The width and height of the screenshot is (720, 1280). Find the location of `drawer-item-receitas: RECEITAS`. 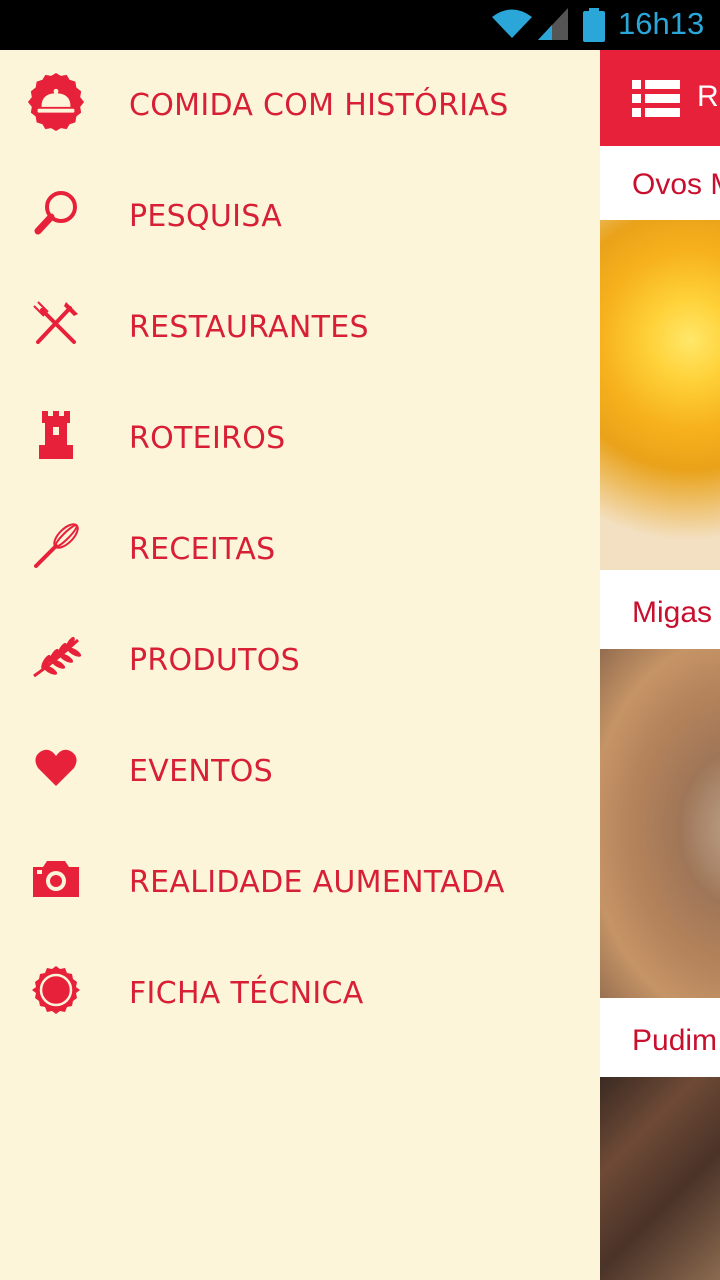

drawer-item-receitas: RECEITAS is located at coordinates (300, 549).